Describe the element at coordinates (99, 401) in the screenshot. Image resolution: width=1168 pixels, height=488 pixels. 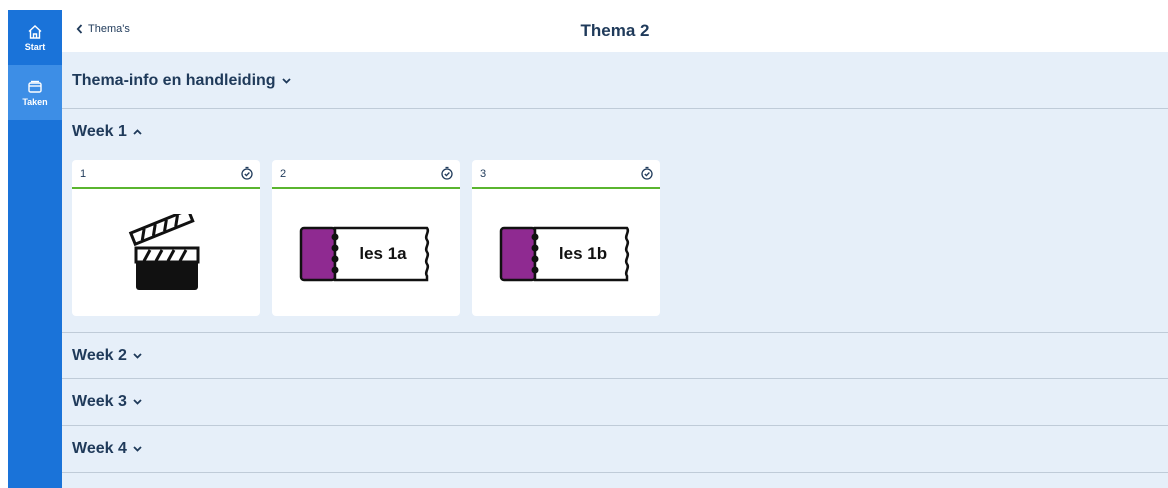
I see `section-title: Week 3` at that location.